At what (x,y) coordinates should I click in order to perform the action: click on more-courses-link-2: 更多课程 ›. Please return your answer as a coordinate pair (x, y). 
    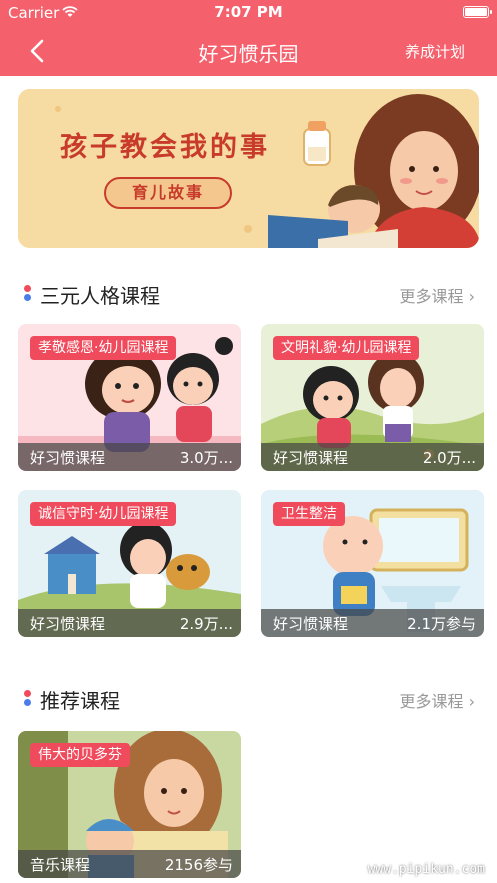
    Looking at the image, I should click on (437, 700).